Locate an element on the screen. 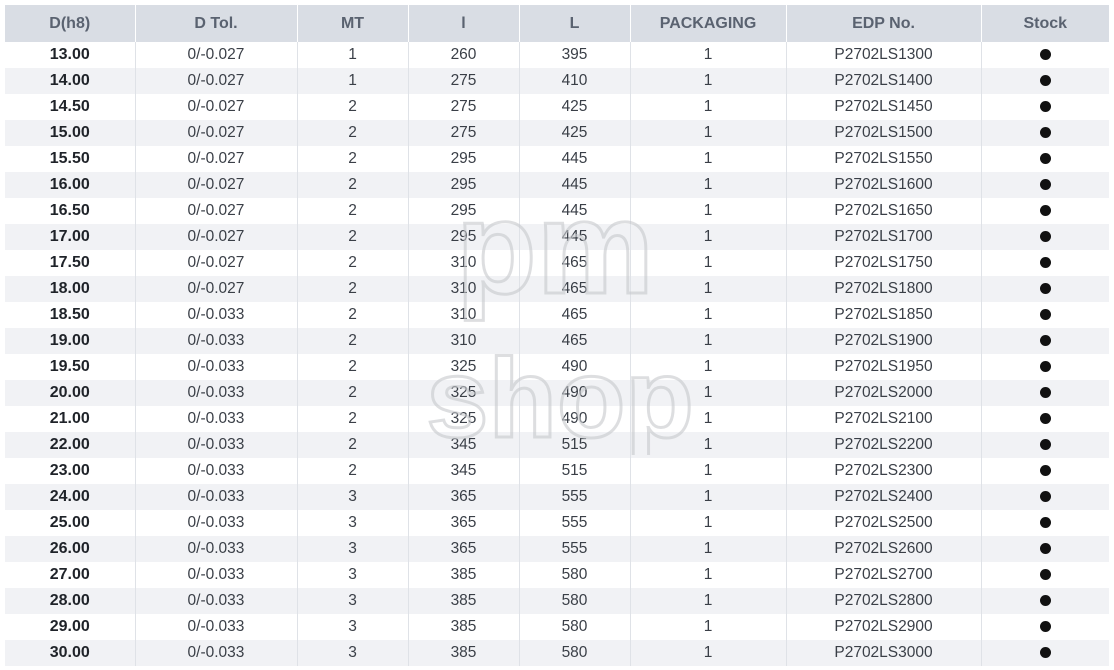 This screenshot has width=1114, height=670. table-row: 29.00 0/-0.033 3 385 580 1 P2702LS2900 is located at coordinates (557, 627).